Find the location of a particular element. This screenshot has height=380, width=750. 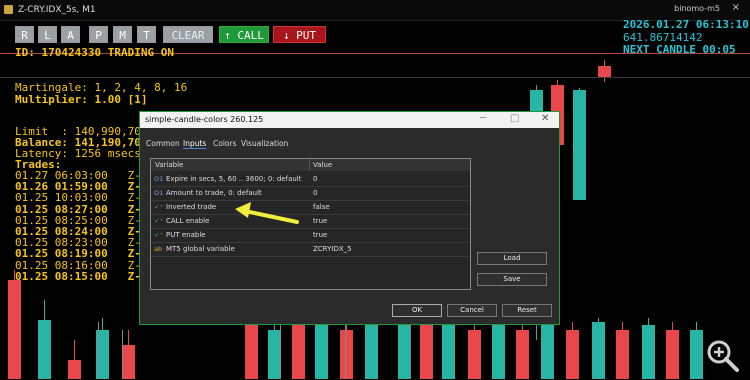

trade-row: 01.25 08:15:00 Z-CR is located at coordinates (85, 276).